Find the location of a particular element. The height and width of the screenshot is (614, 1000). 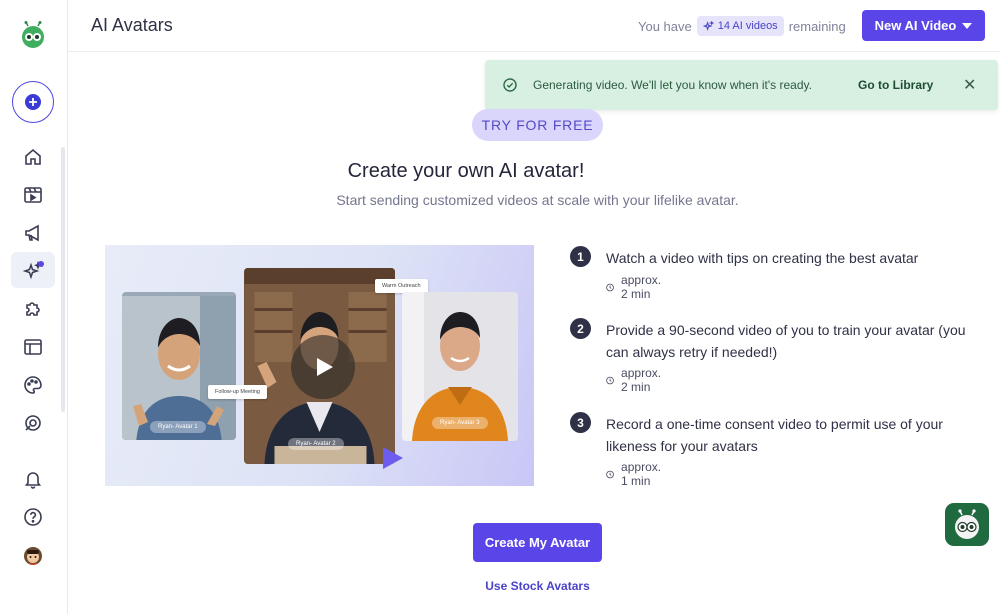

step-time-label: approx. 1 min is located at coordinates (641, 474).